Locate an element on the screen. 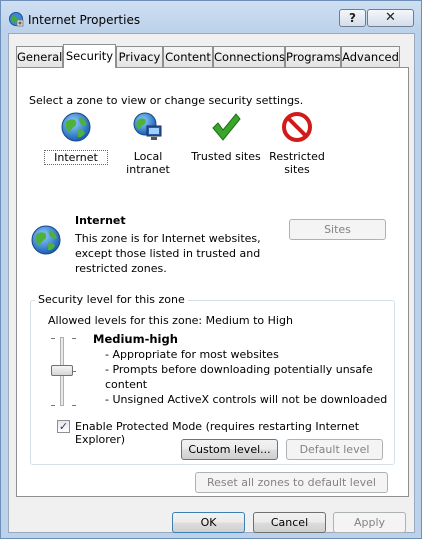  tab-security: Security is located at coordinates (89, 56).